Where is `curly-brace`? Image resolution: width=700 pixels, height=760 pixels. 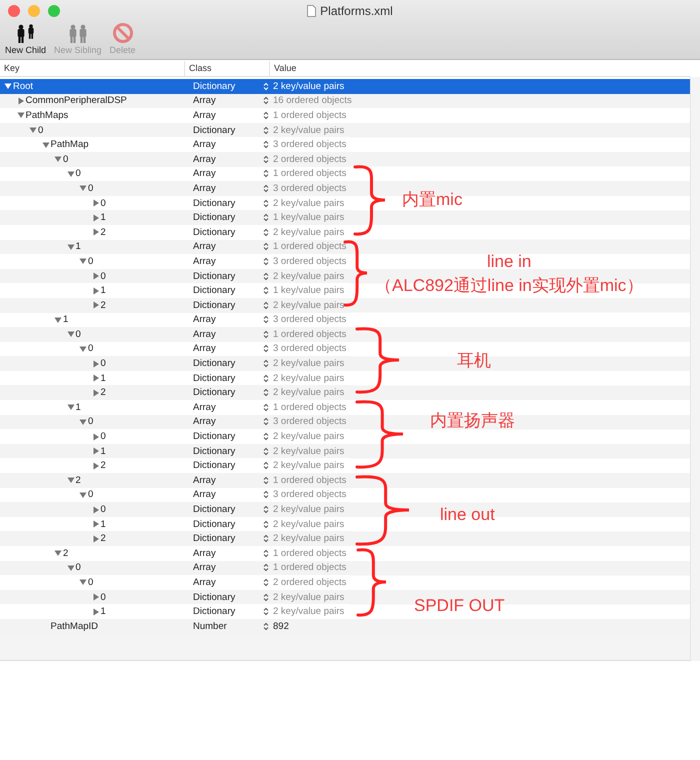 curly-brace is located at coordinates (383, 510).